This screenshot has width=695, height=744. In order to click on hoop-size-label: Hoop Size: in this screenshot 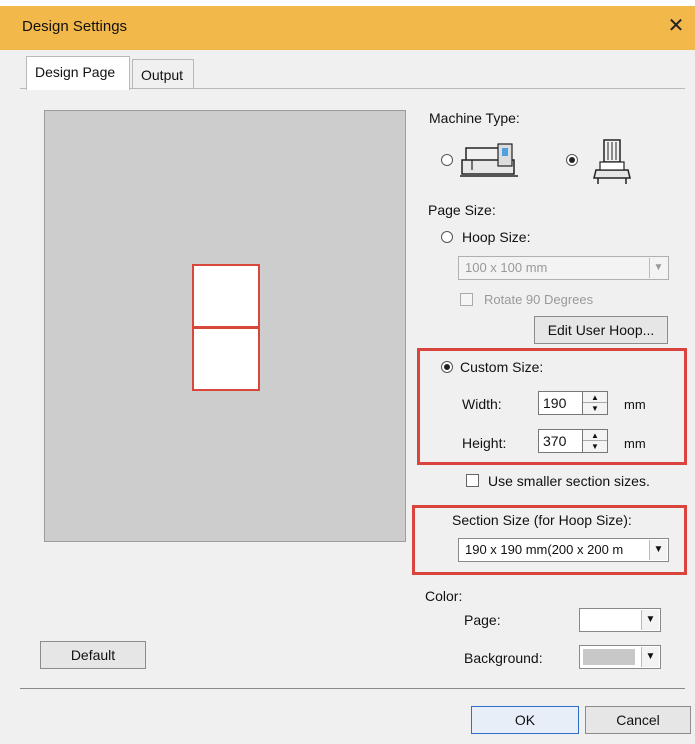, I will do `click(496, 237)`.